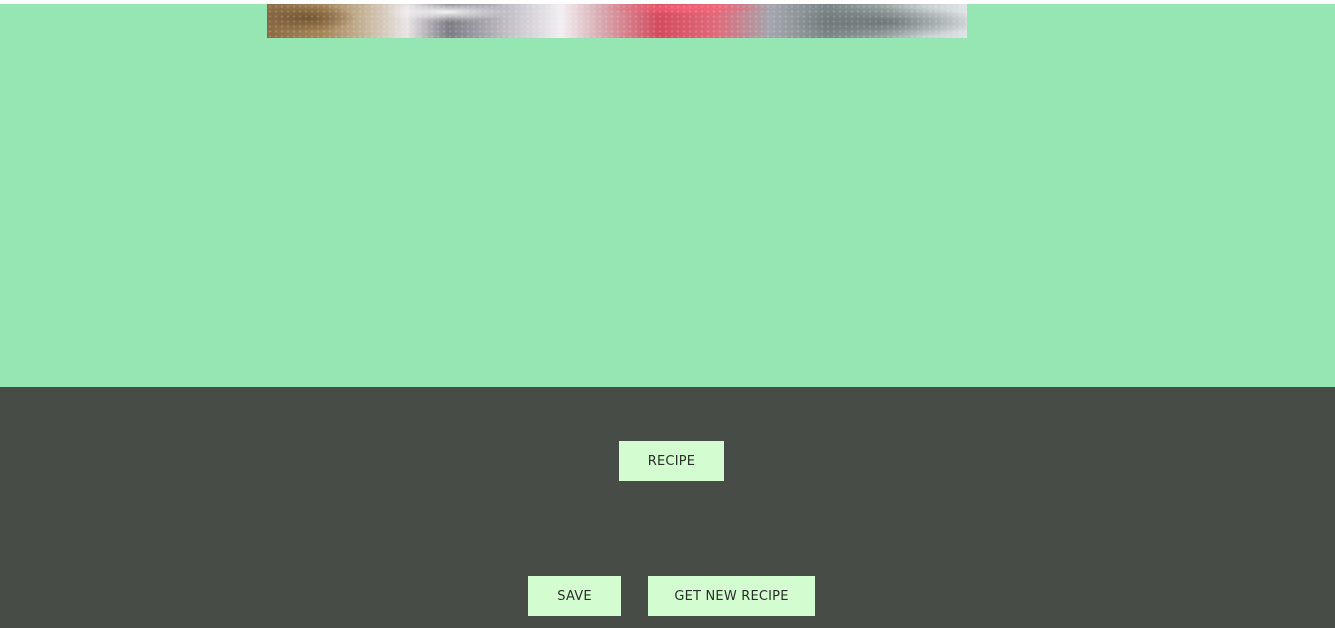  What do you see at coordinates (617, 21) in the screenshot?
I see `food-photo` at bounding box center [617, 21].